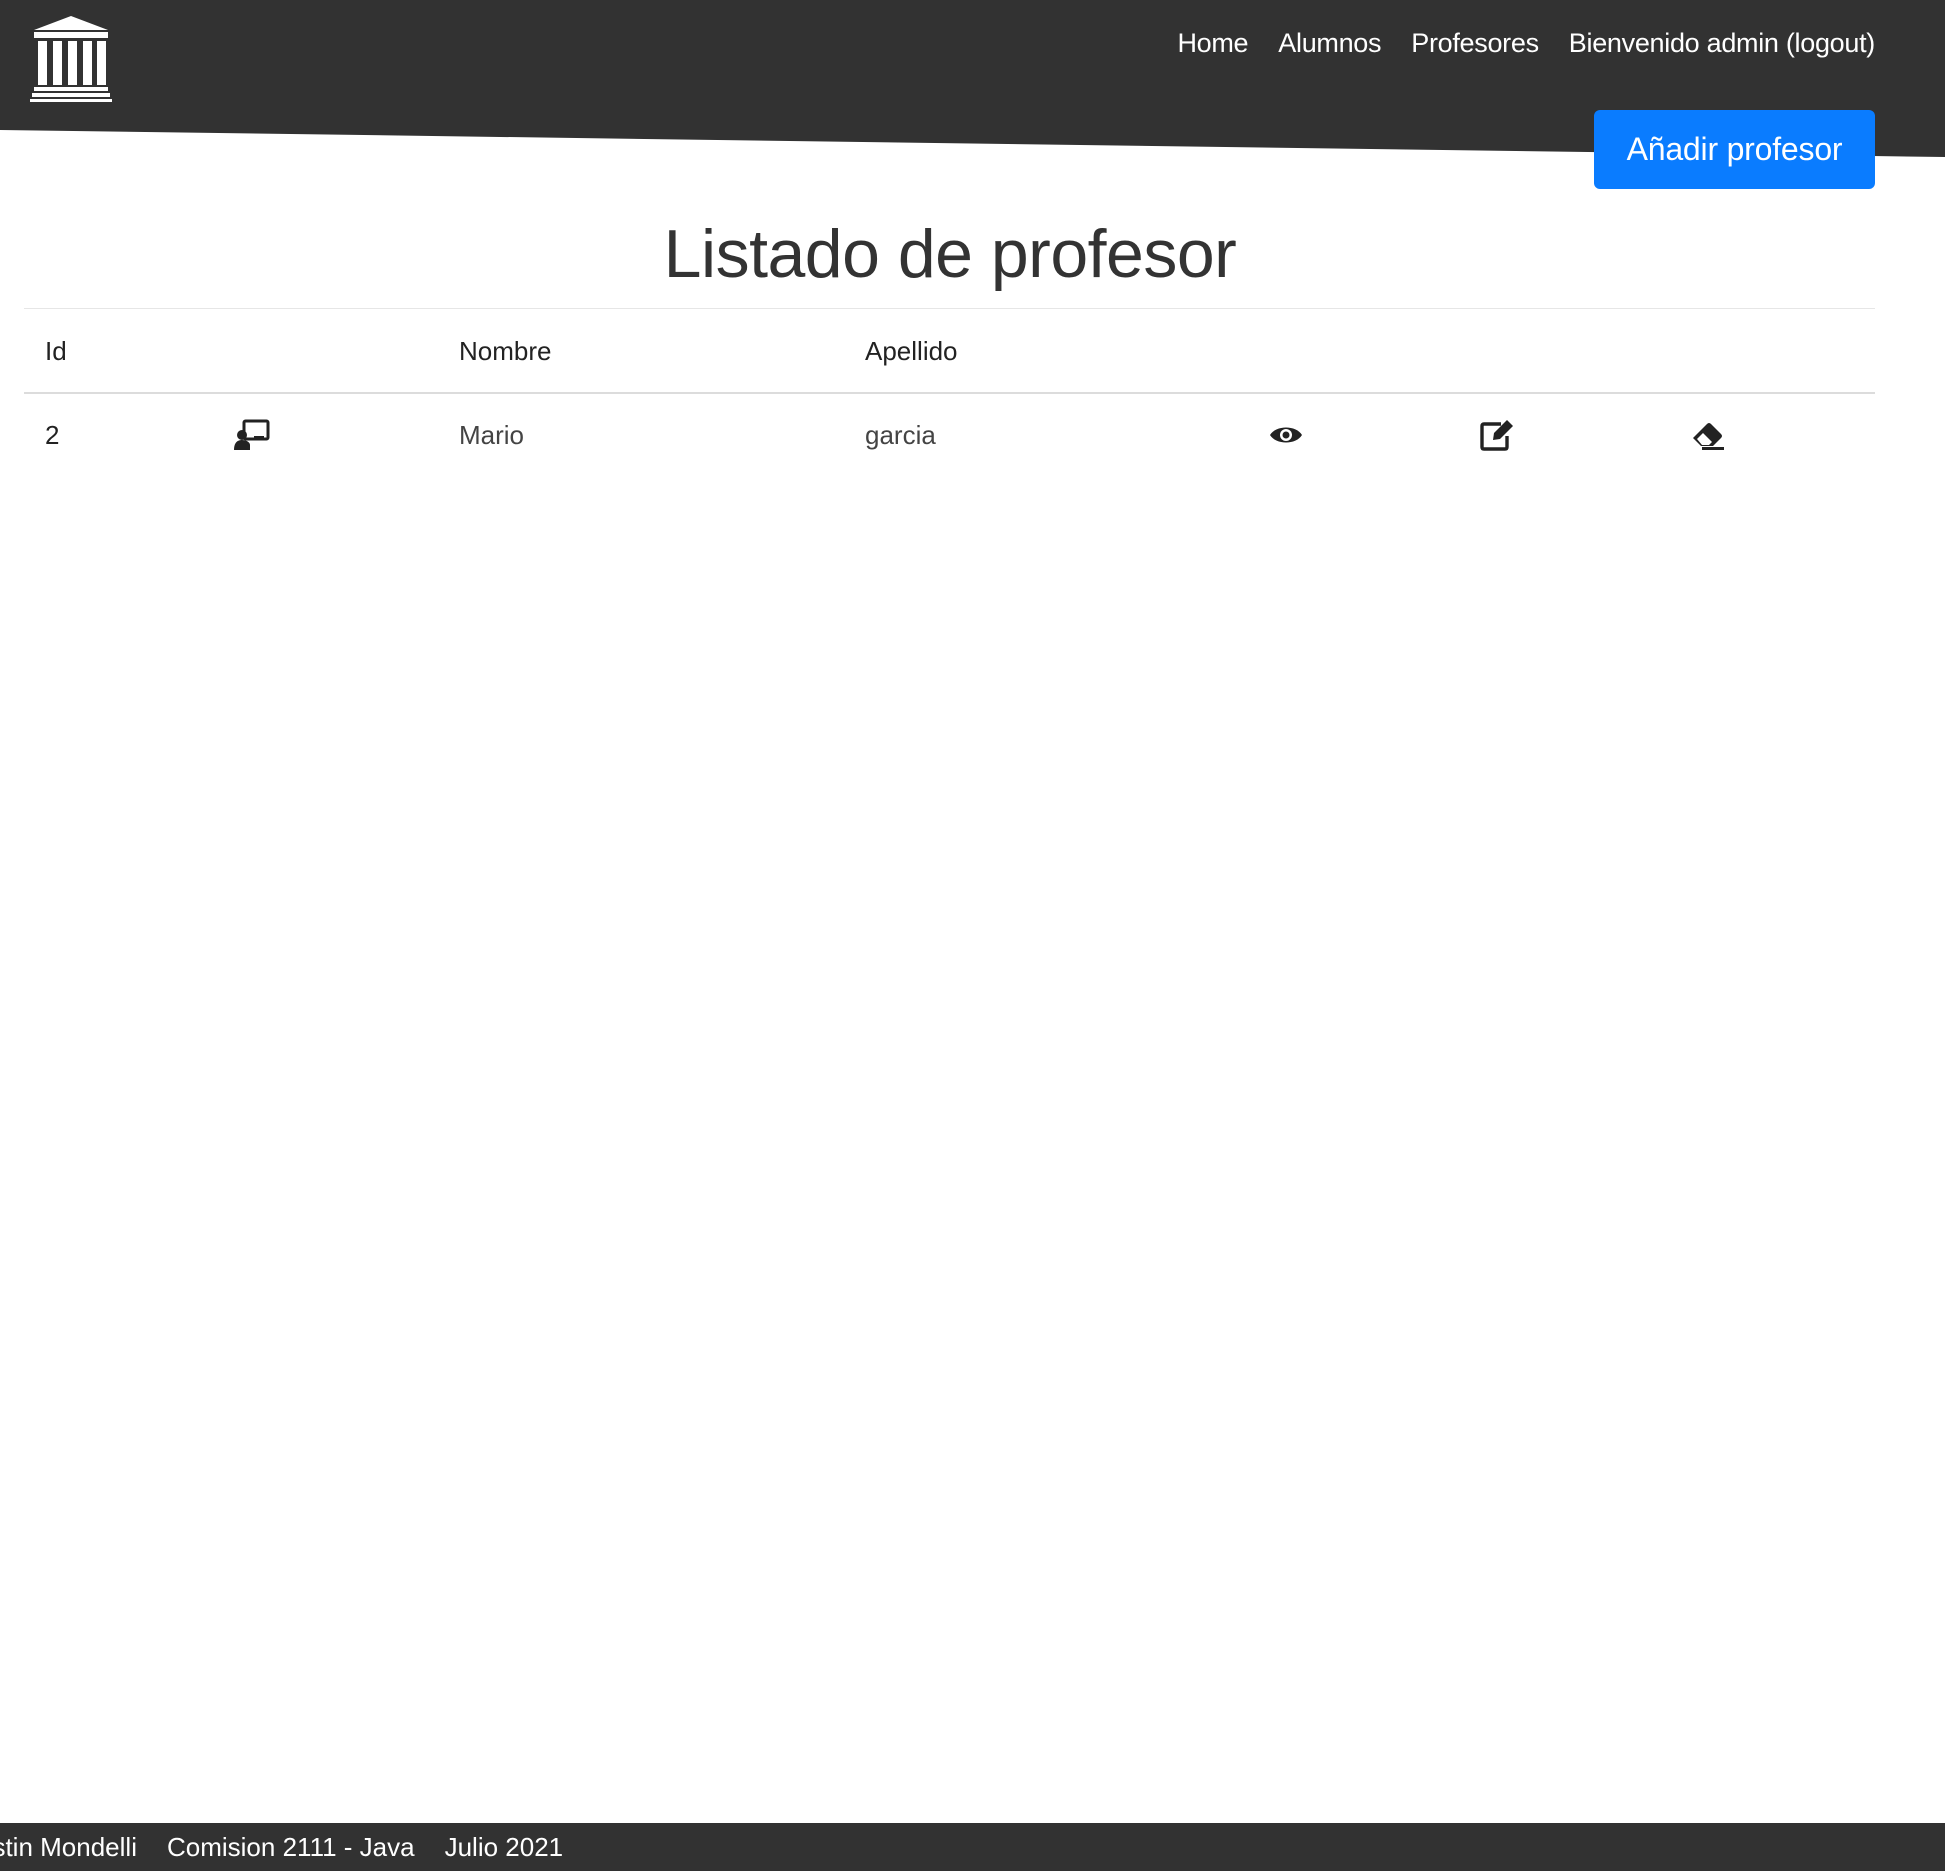 The image size is (1945, 1871). I want to click on chalkboard-teacher-icon, so click(252, 435).